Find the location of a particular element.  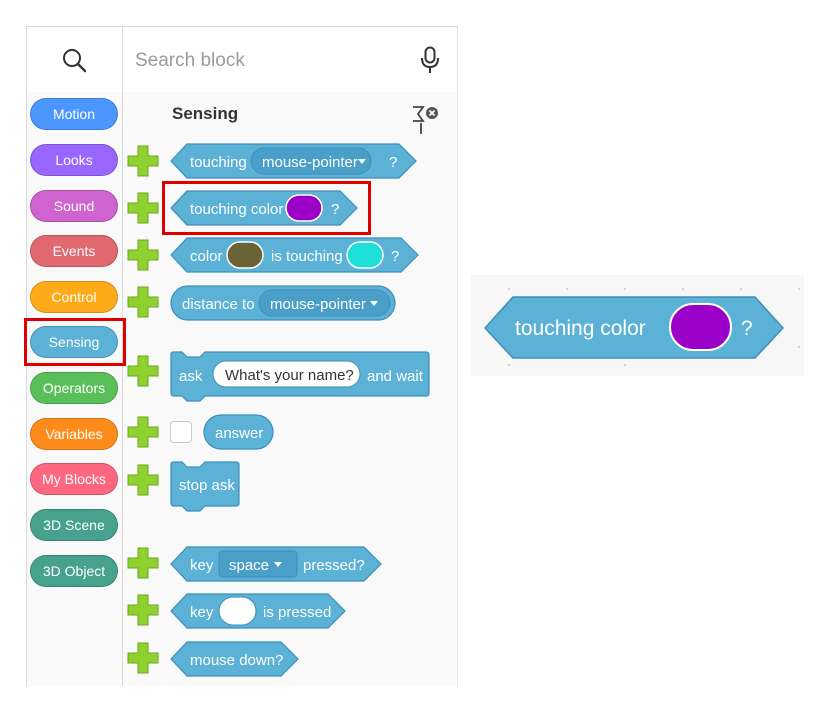

block-label: and wait is located at coordinates (395, 376).